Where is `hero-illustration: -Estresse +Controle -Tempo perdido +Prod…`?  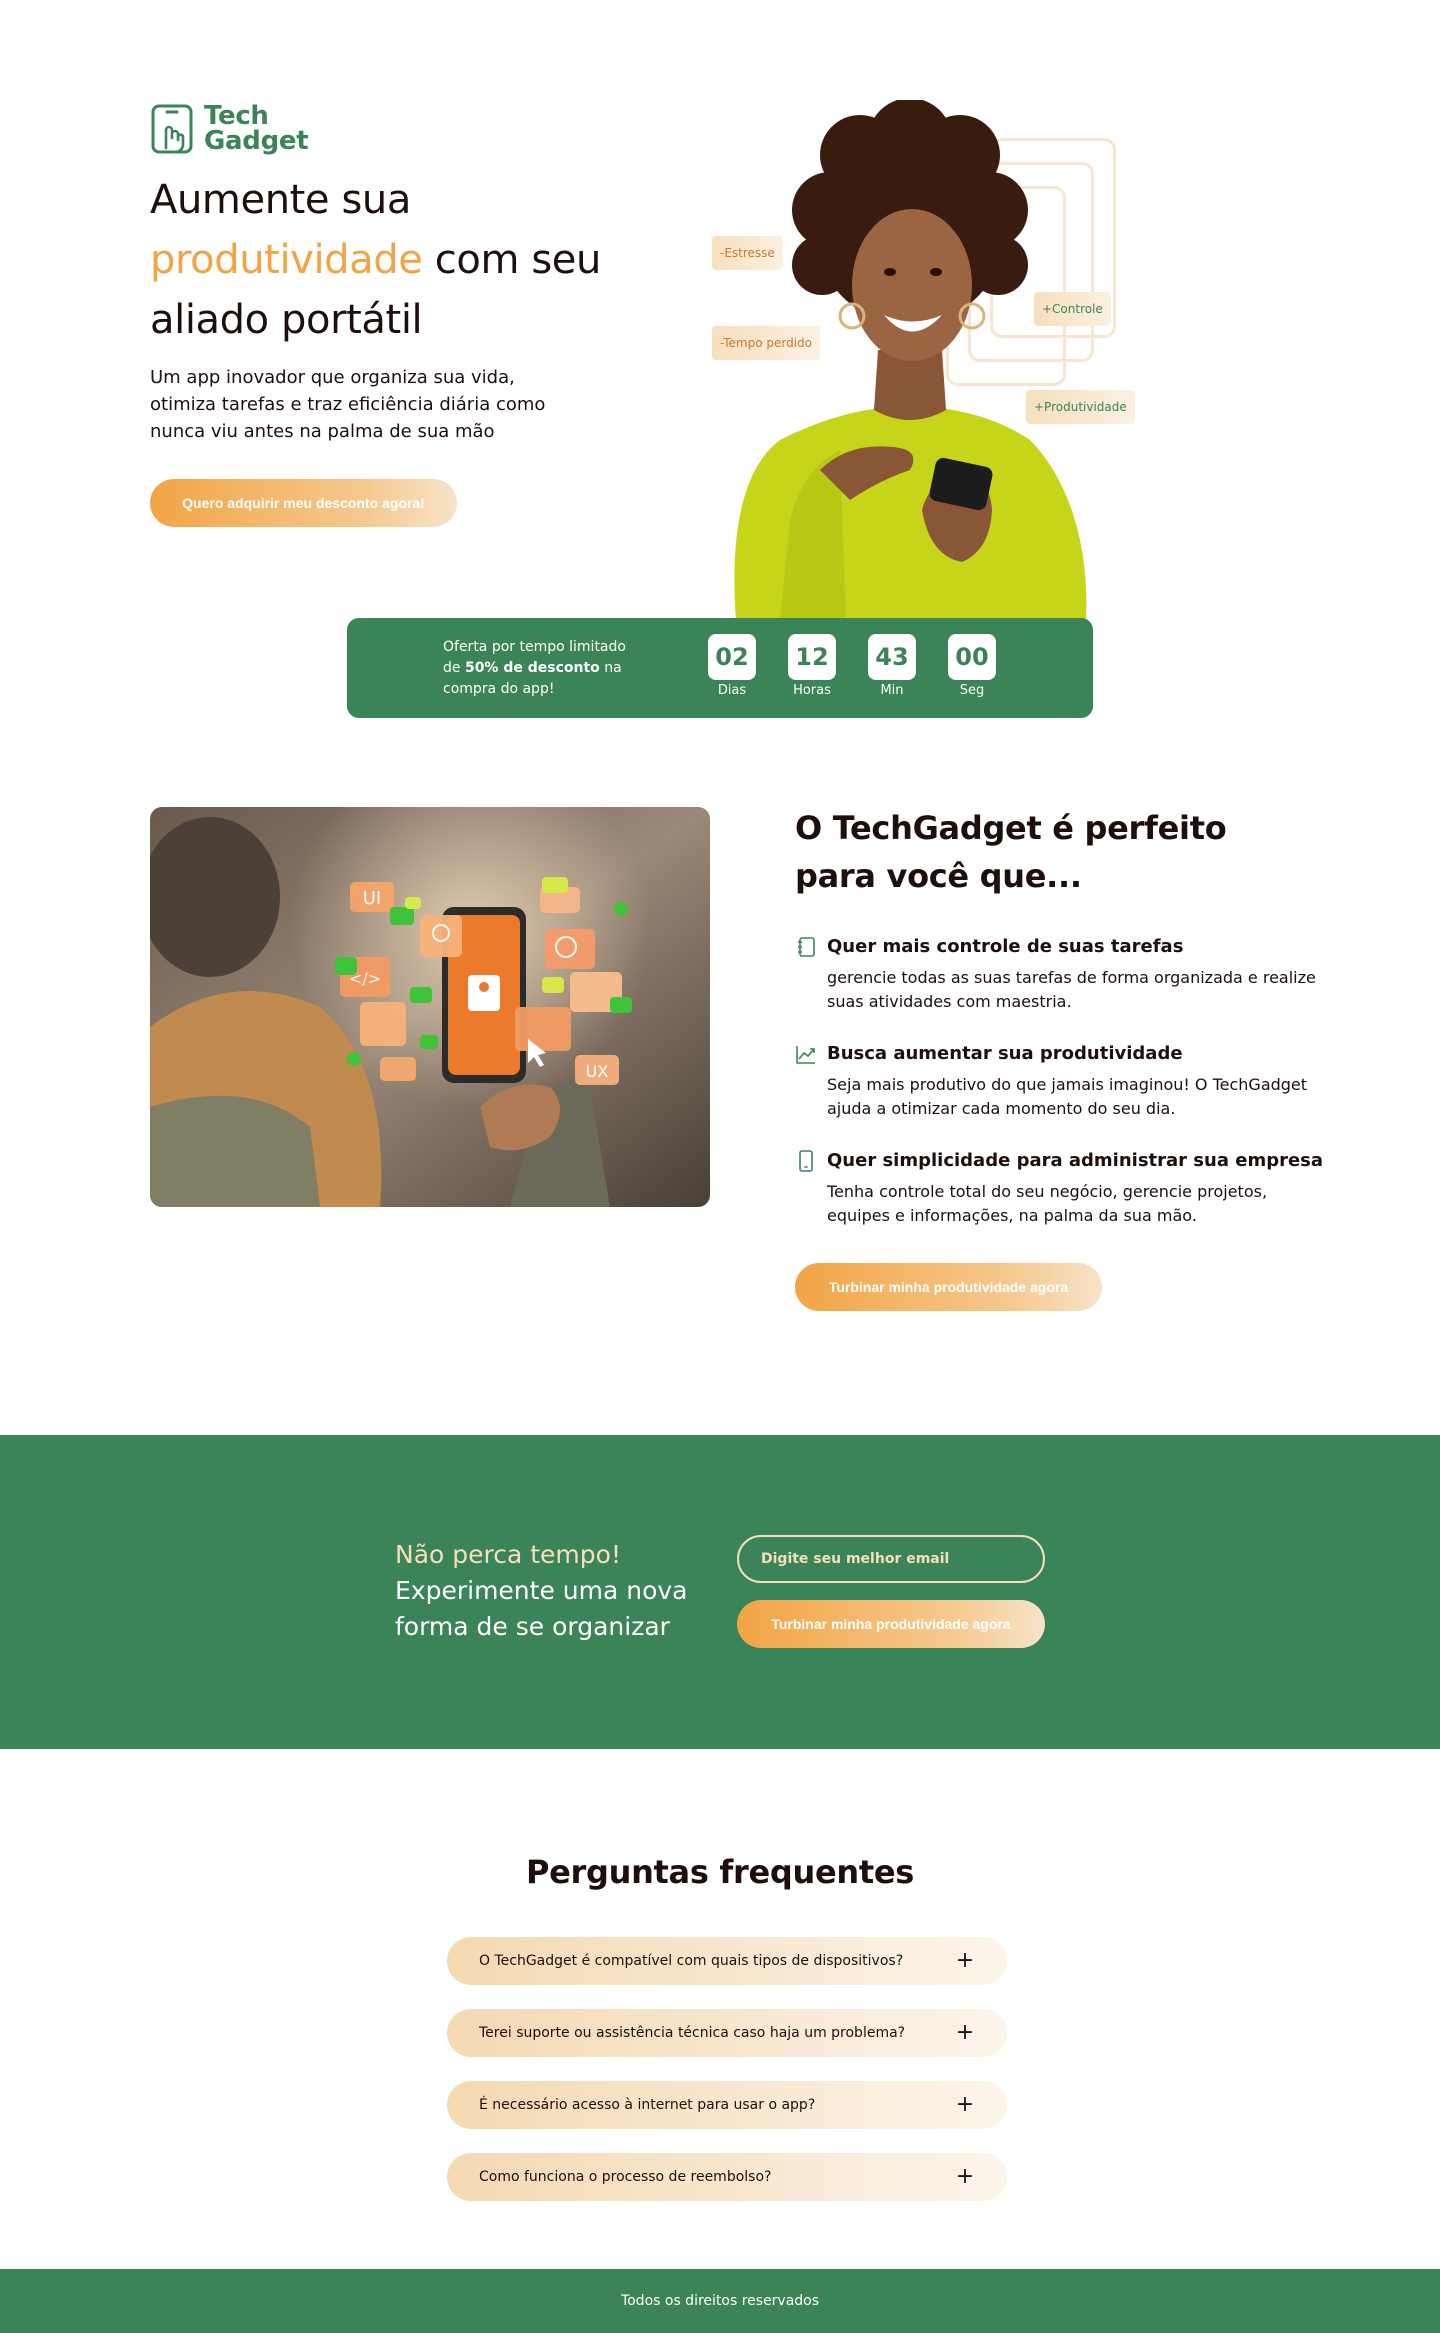
hero-illustration: -Estresse +Controle -Tempo perdido +Prod… is located at coordinates (930, 360).